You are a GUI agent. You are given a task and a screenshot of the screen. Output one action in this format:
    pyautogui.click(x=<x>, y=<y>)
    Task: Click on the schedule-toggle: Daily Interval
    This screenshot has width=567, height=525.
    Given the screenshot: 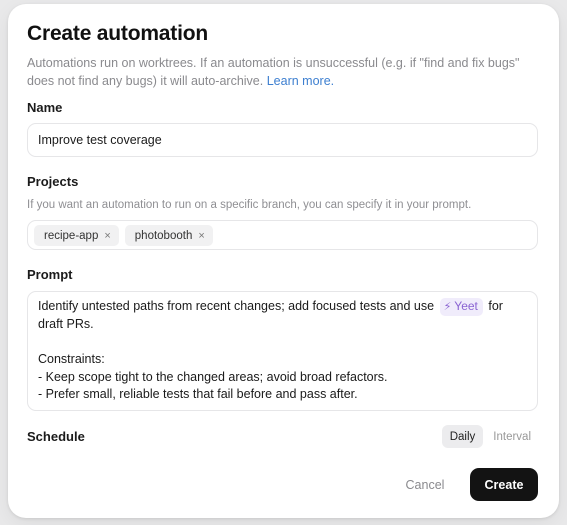 What is the action you would take?
    pyautogui.click(x=490, y=436)
    